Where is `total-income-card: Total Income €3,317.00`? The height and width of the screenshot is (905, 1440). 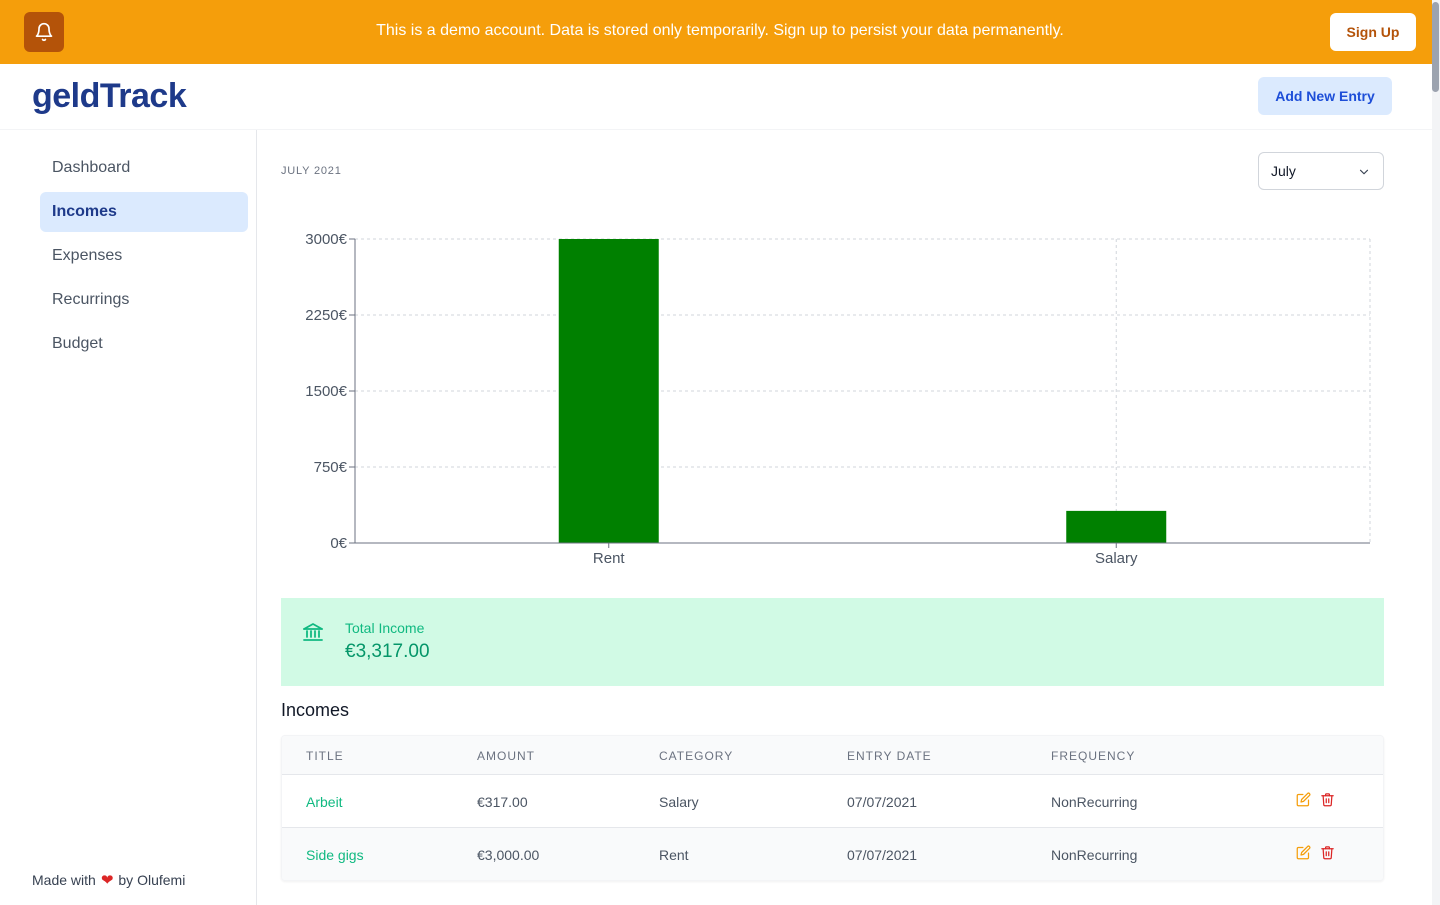 total-income-card: Total Income €3,317.00 is located at coordinates (832, 642).